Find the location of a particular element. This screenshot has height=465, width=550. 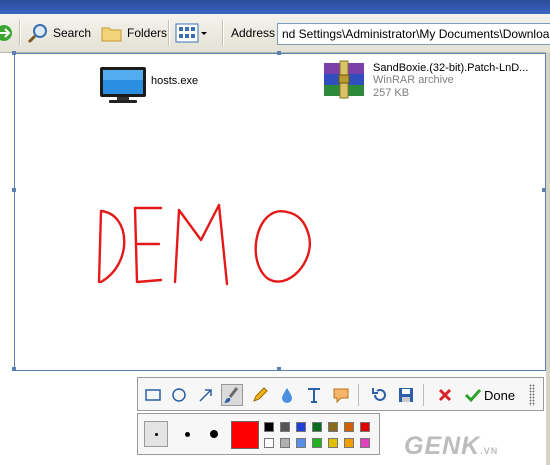

folder-icon is located at coordinates (111, 34).